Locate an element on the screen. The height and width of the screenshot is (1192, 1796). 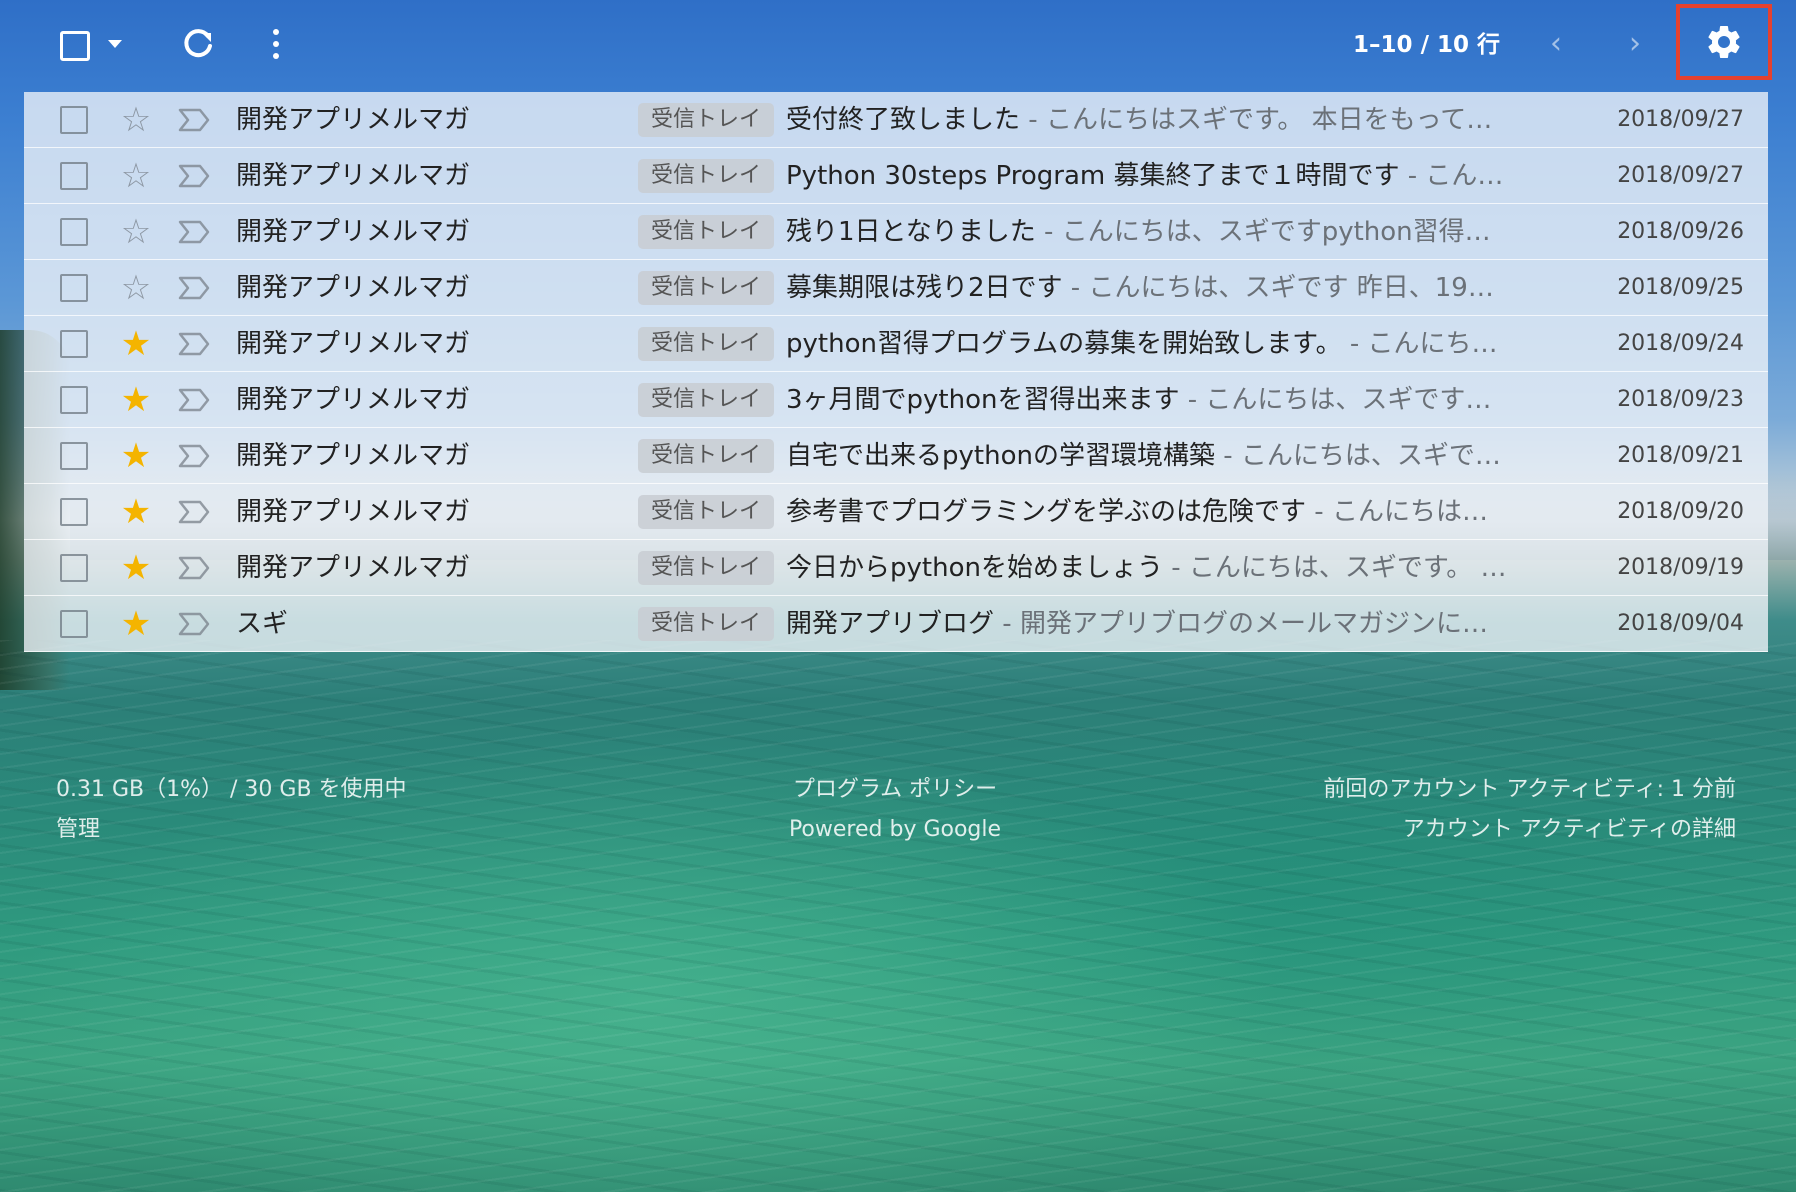
email-subject: Python 30steps Program 募集終了まで１時間です is located at coordinates (1093, 176).